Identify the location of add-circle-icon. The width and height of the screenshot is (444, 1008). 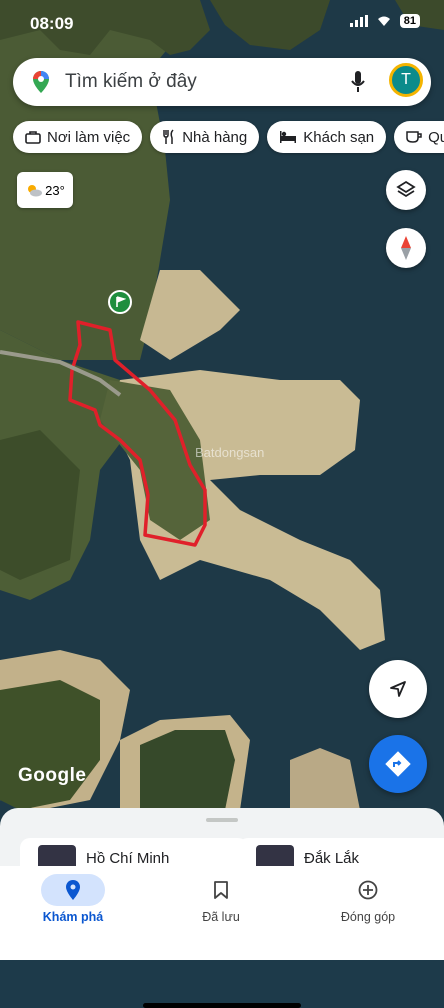
(368, 890).